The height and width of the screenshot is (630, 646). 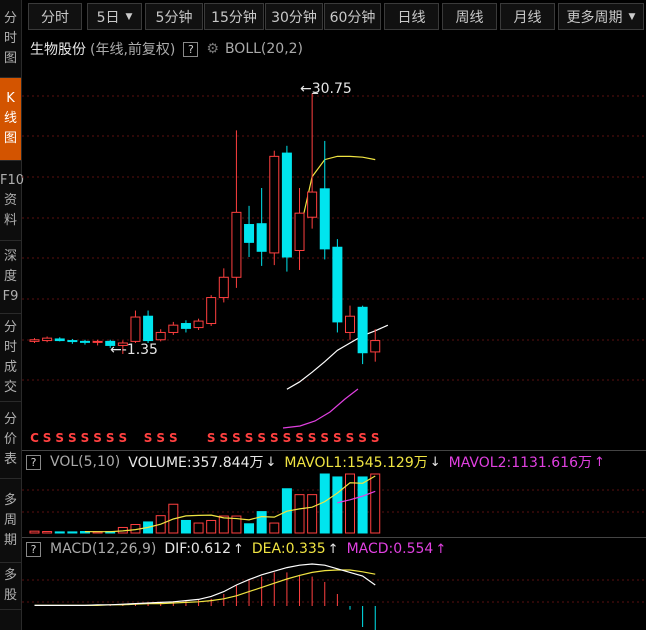 I want to click on mavol1-value: MAVOL1:1545.129万, so click(x=356, y=463).